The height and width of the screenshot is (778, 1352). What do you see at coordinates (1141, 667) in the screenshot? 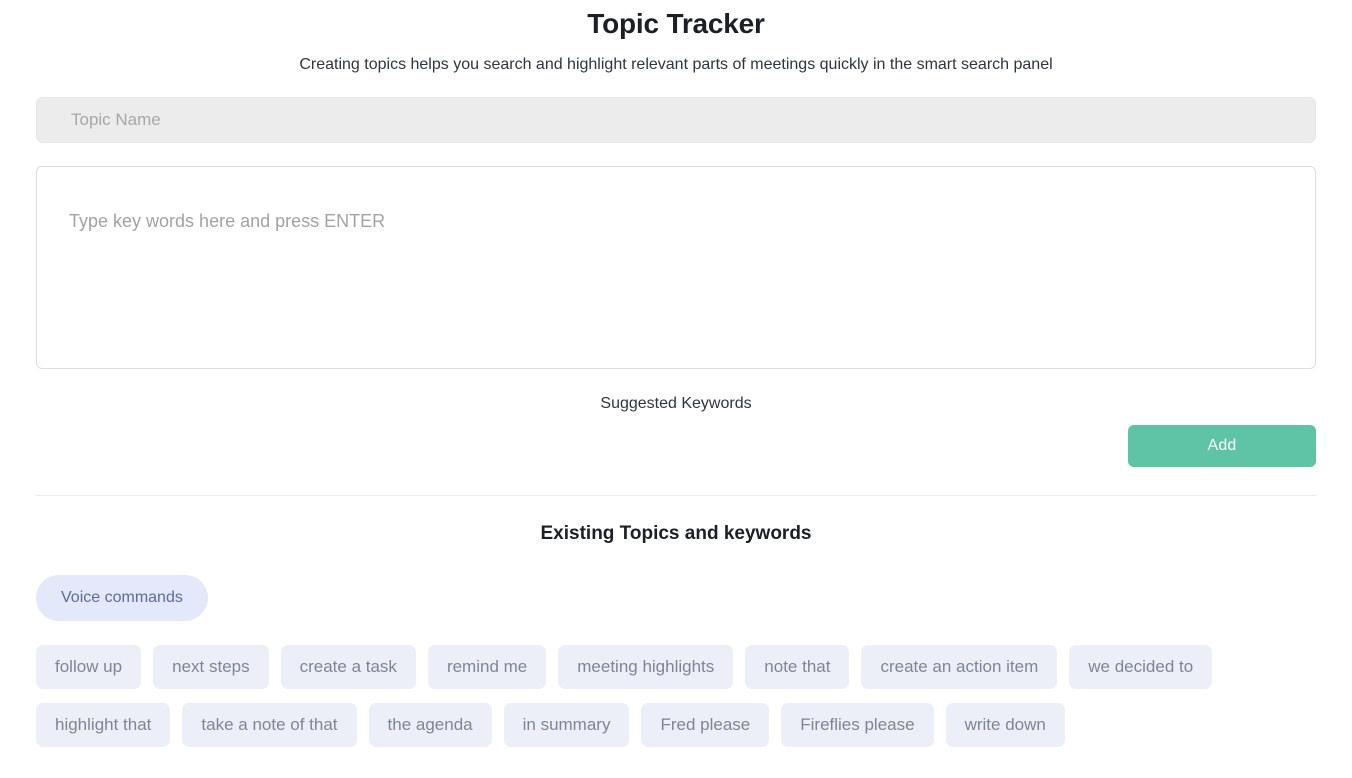
I see `keyword-chip: we decided to` at bounding box center [1141, 667].